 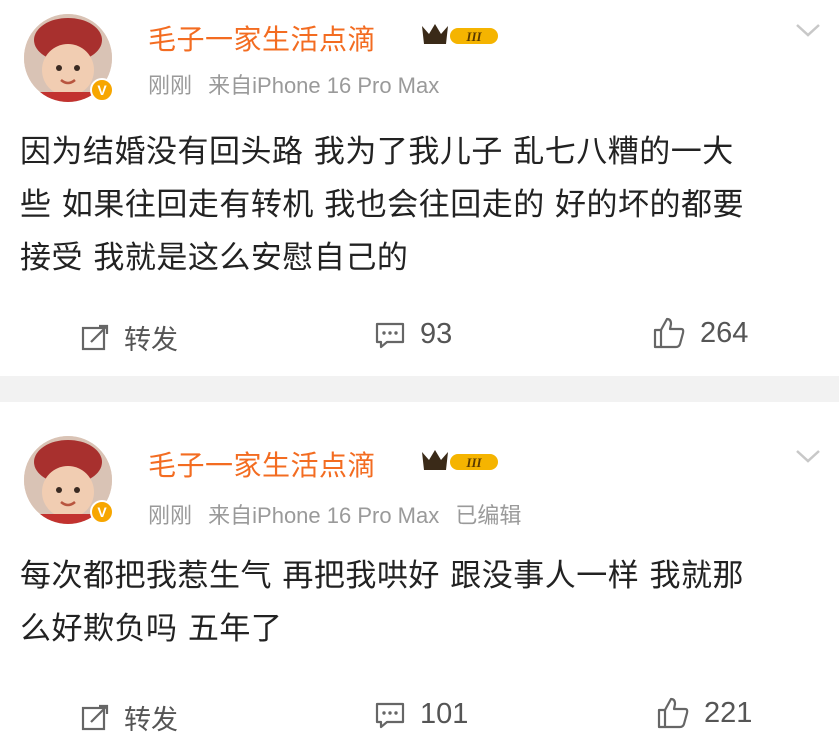 What do you see at coordinates (419, 389) in the screenshot?
I see `post-divider` at bounding box center [419, 389].